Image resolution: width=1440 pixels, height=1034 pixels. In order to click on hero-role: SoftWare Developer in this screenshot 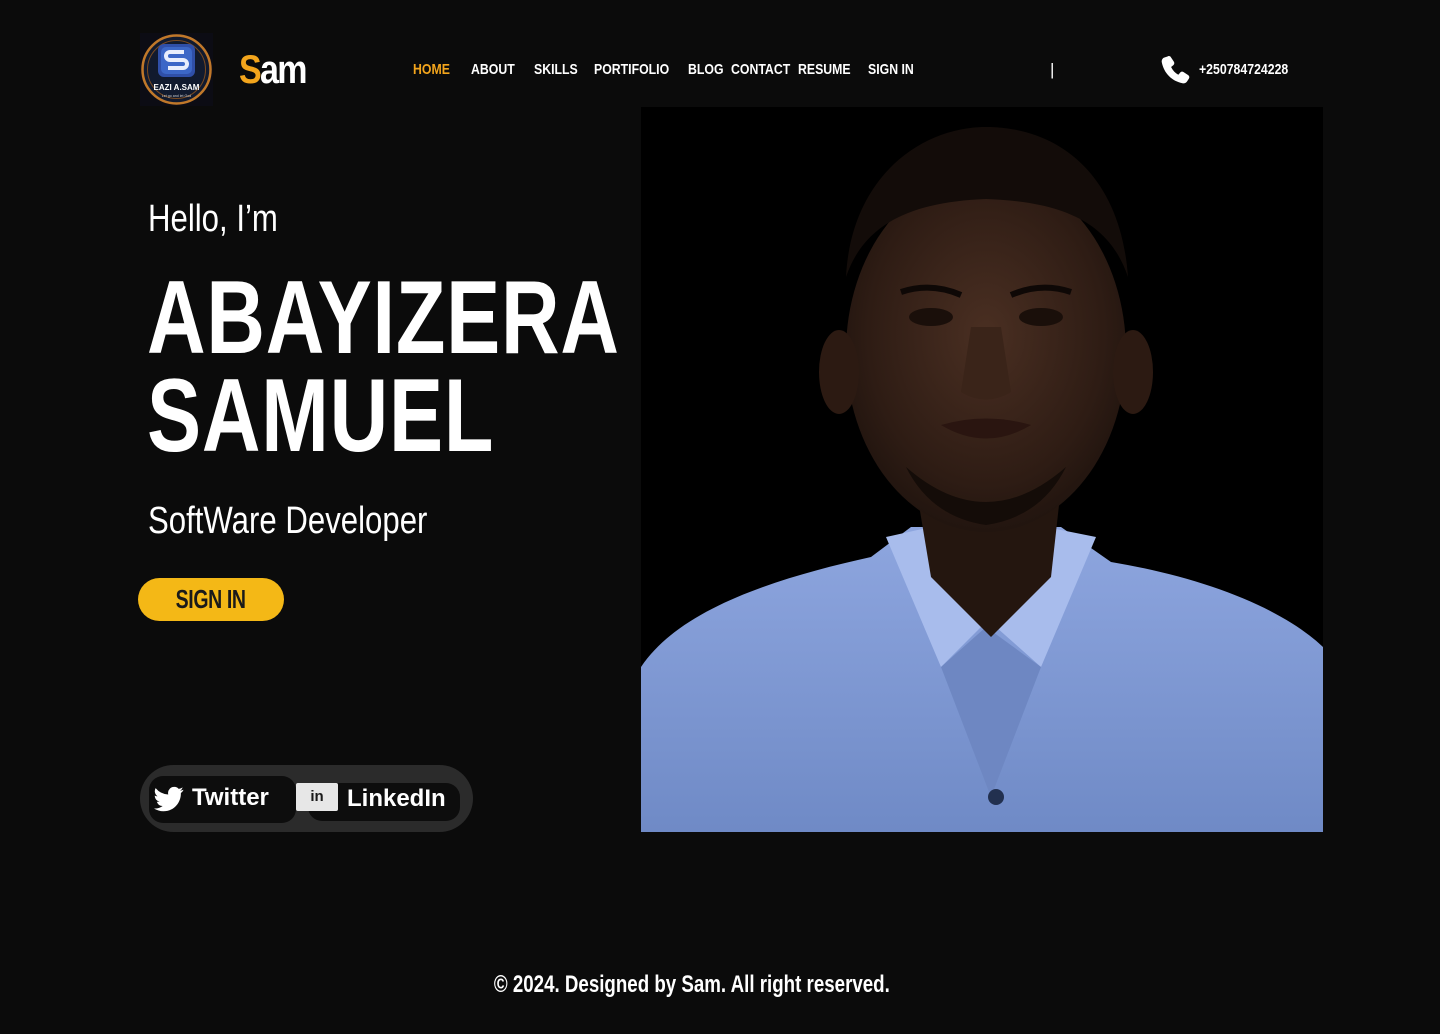, I will do `click(288, 521)`.